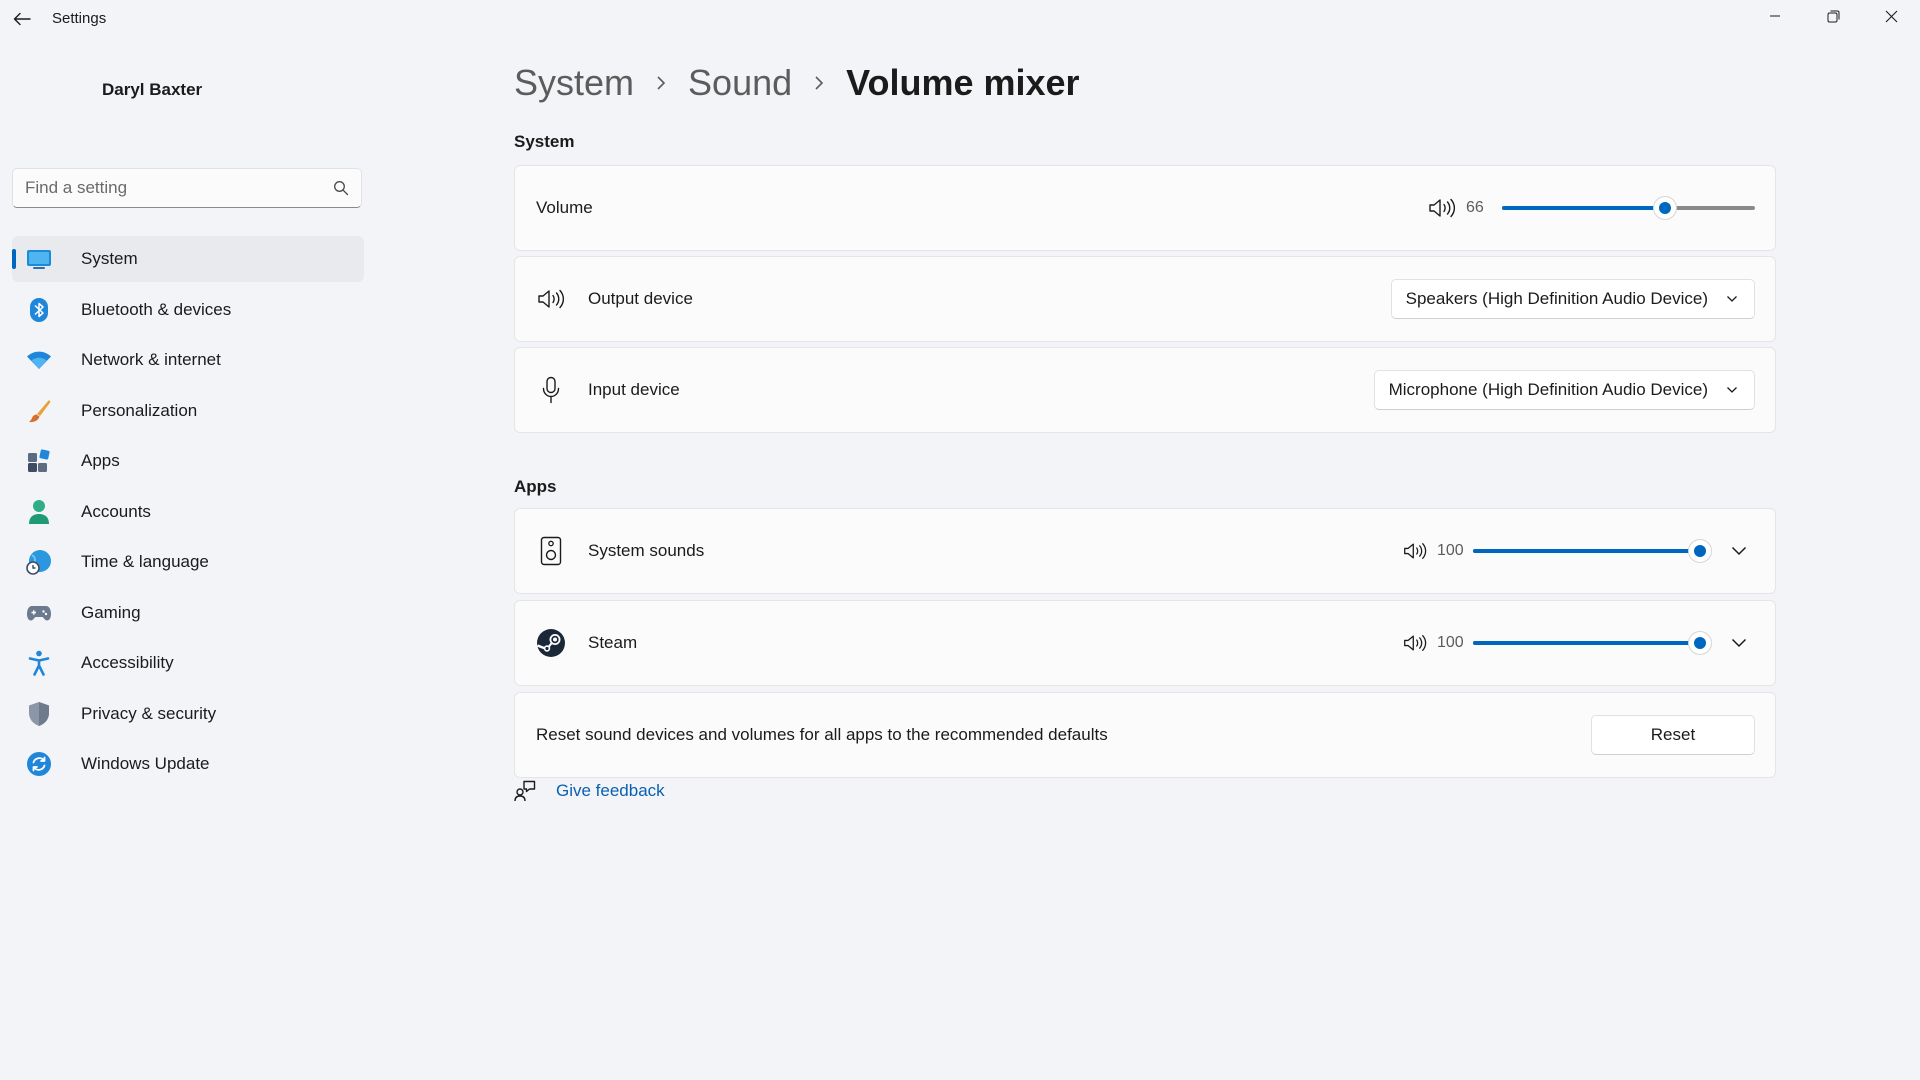 This screenshot has height=1080, width=1920. I want to click on accessibility-icon, so click(39, 663).